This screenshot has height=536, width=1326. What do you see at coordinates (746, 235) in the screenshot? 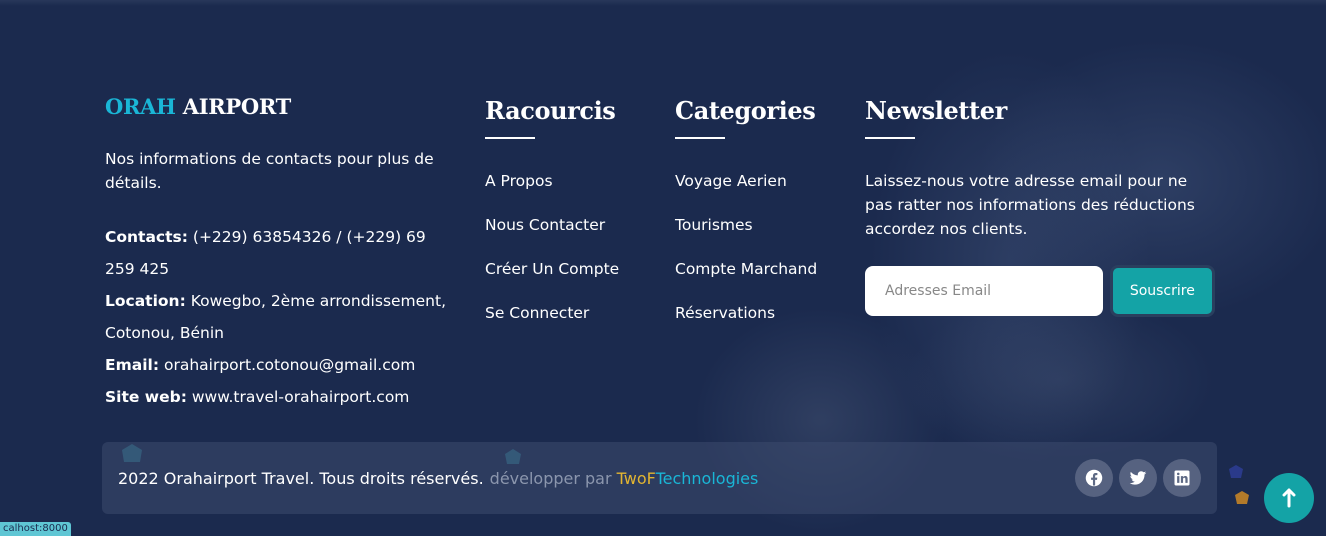
I see `list-item: Tourismes` at bounding box center [746, 235].